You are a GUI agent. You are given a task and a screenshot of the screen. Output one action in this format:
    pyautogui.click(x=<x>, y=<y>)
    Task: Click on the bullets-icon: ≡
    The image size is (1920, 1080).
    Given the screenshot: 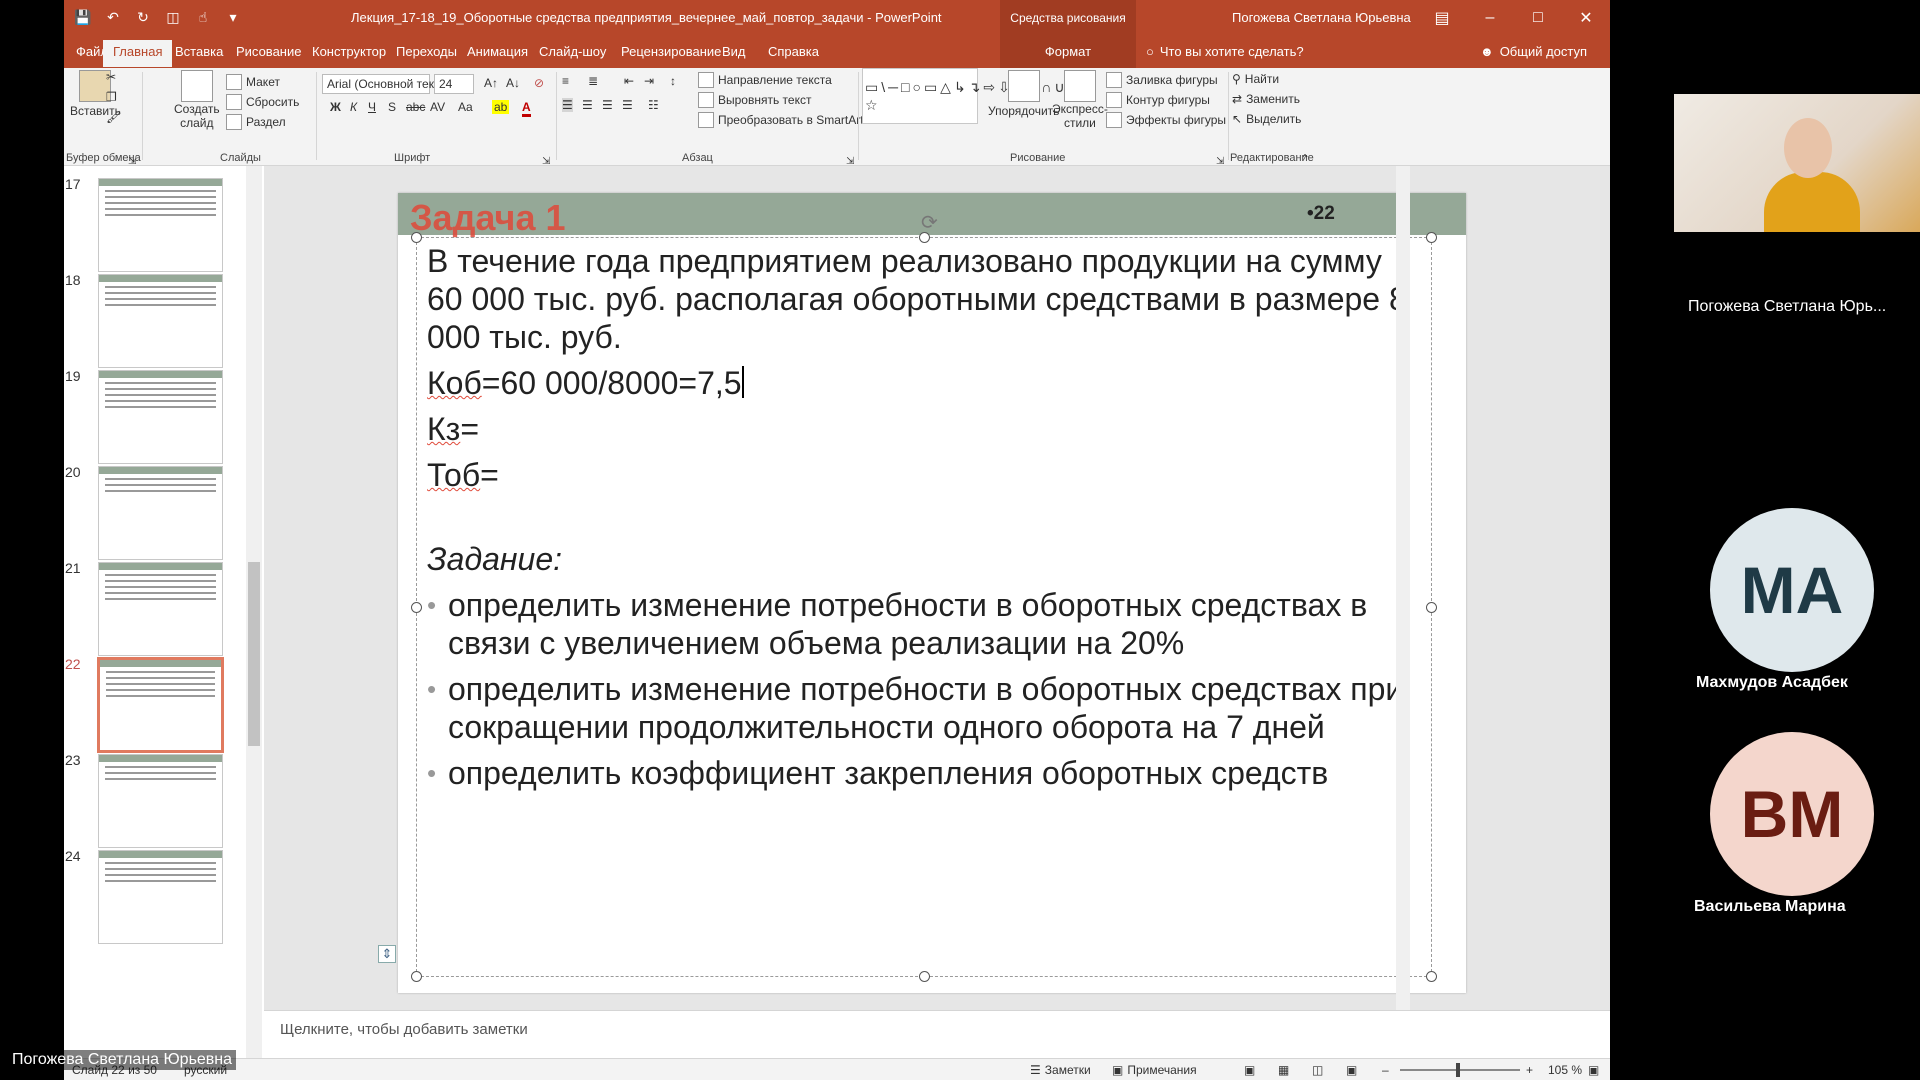 What is the action you would take?
    pyautogui.click(x=565, y=81)
    